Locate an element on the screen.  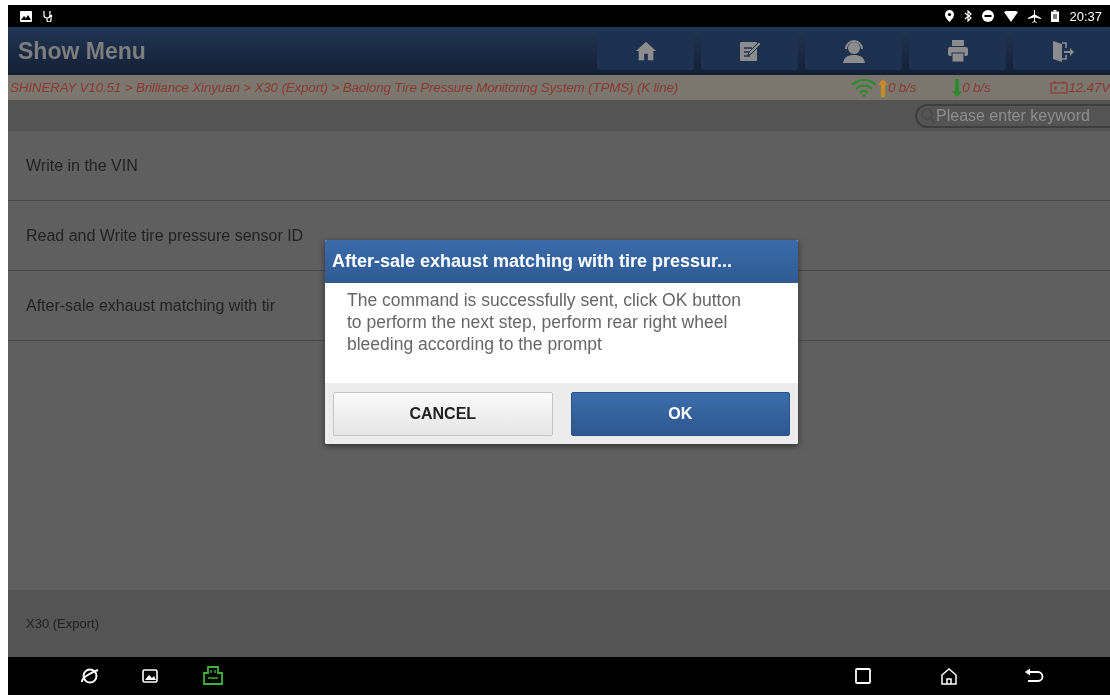
back-icon is located at coordinates (1034, 676).